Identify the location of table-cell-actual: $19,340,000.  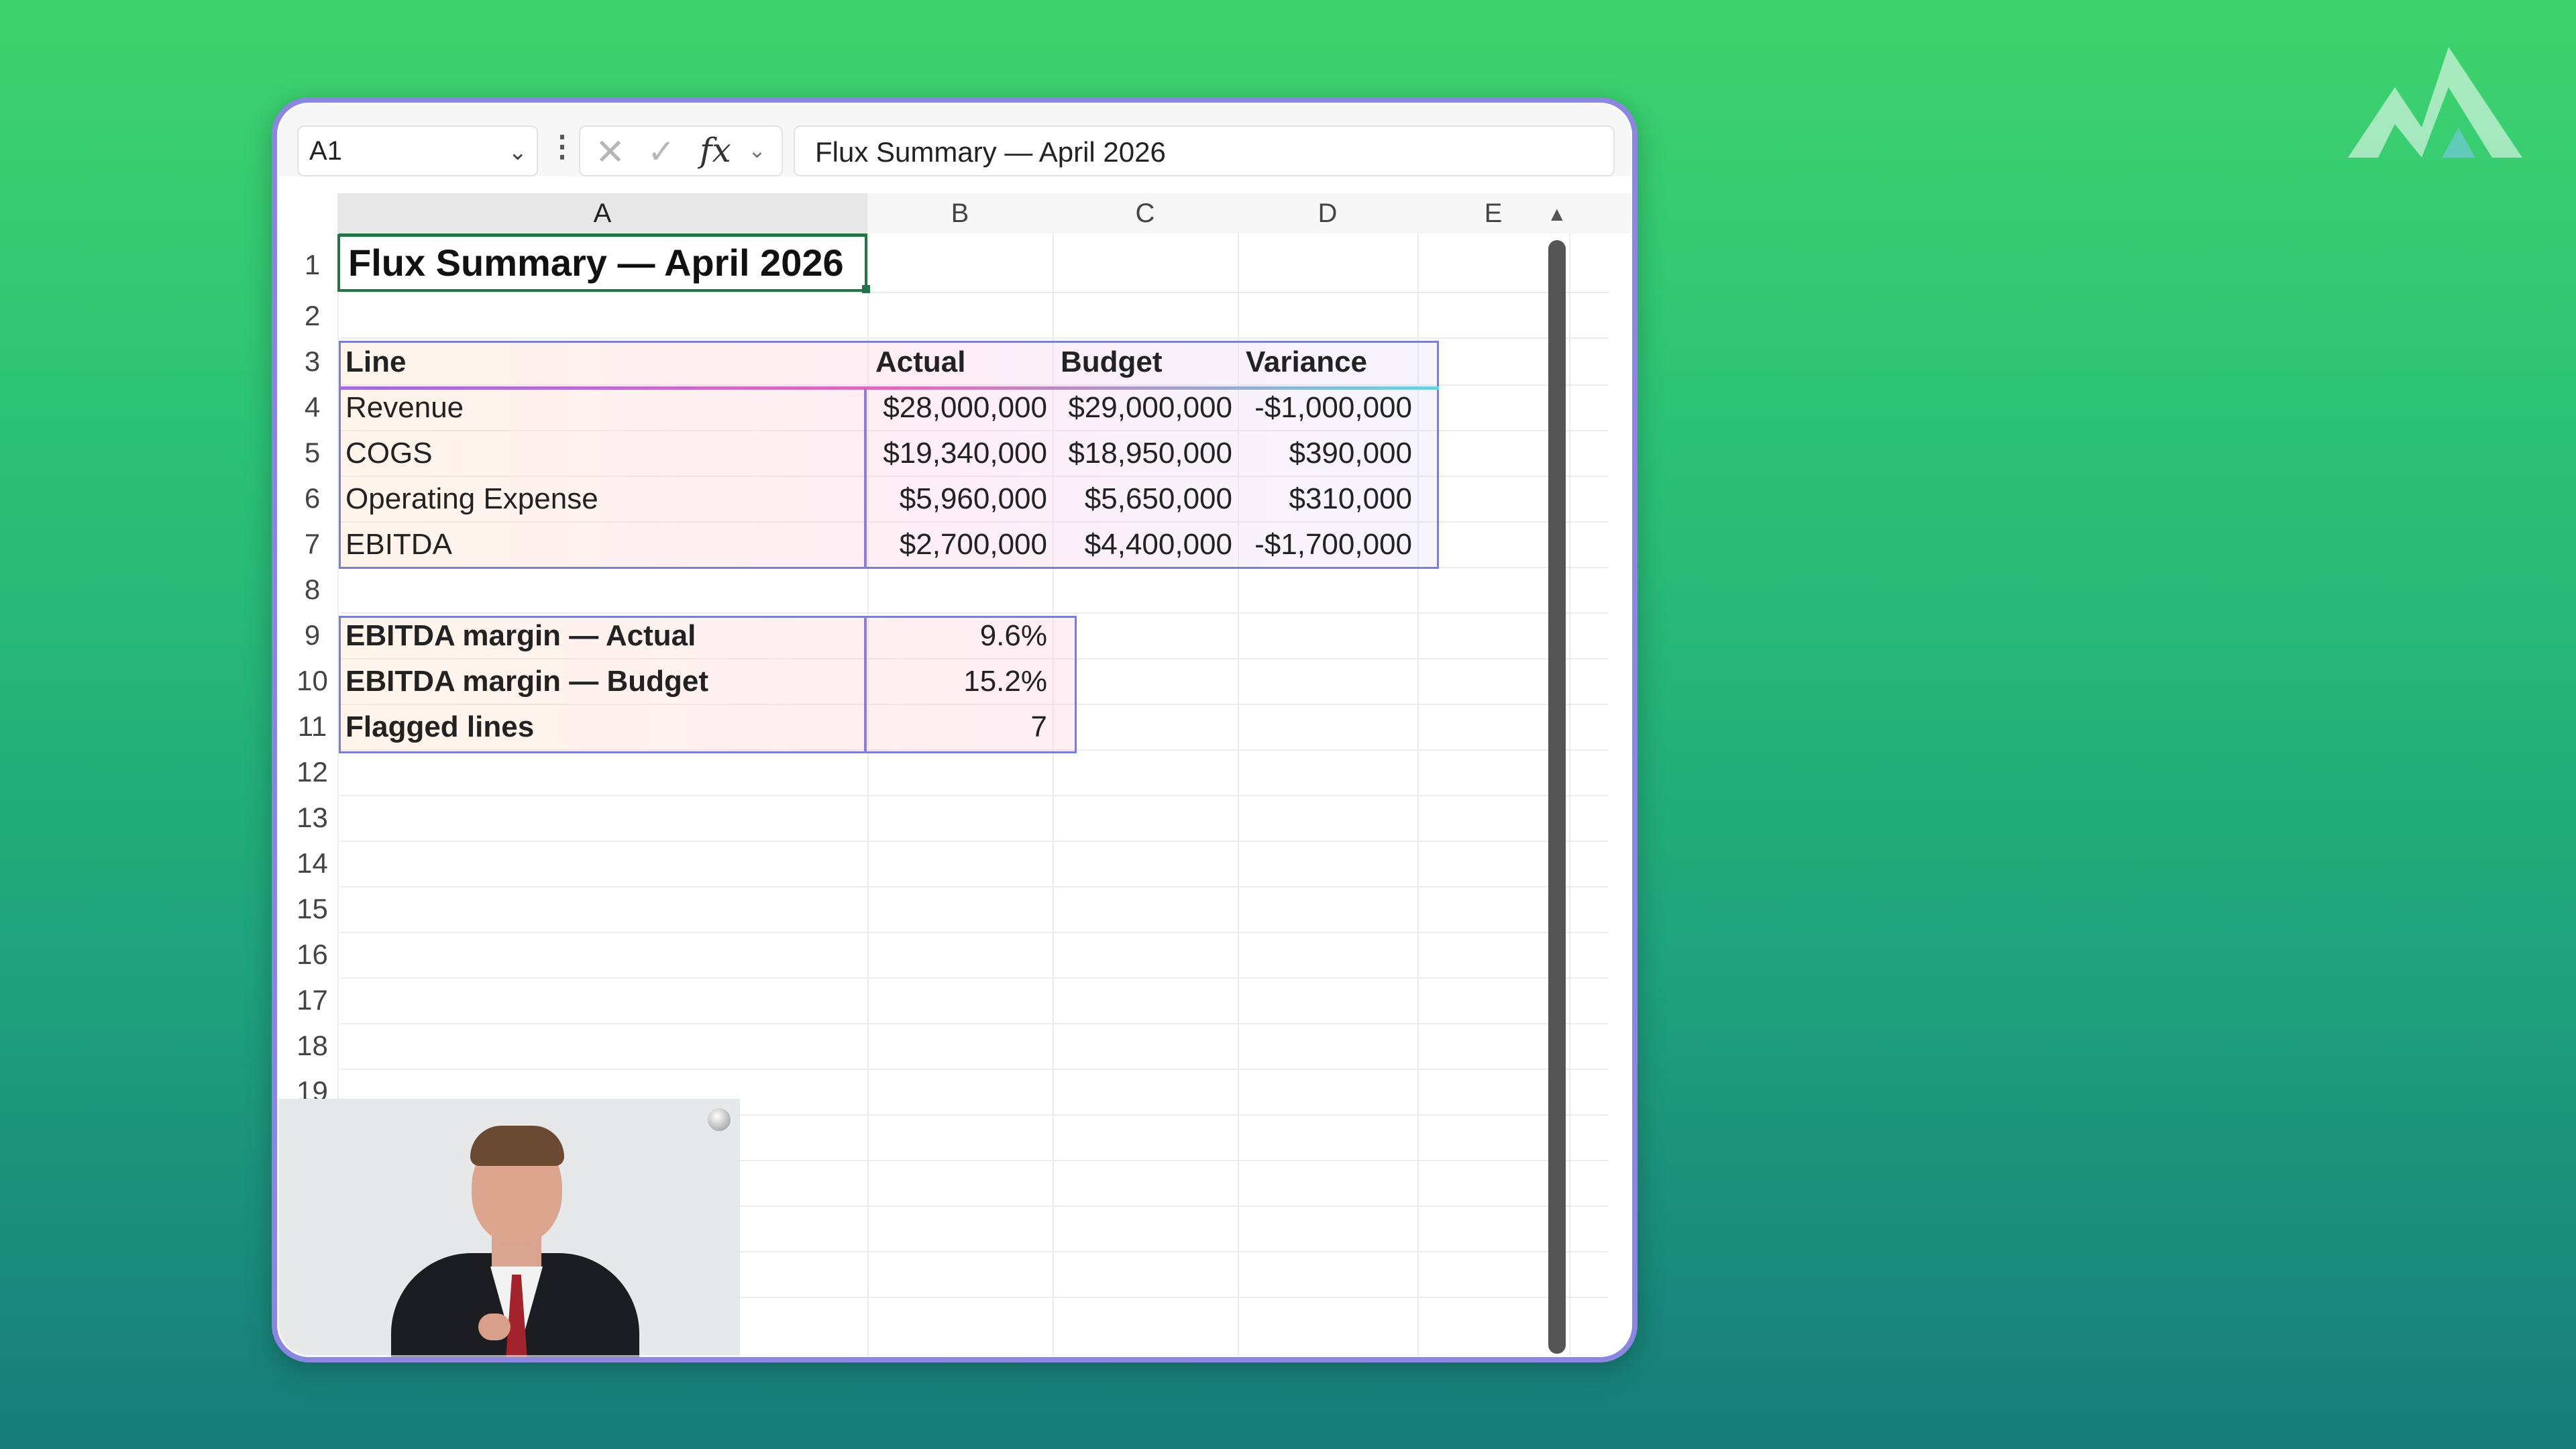
(957, 453).